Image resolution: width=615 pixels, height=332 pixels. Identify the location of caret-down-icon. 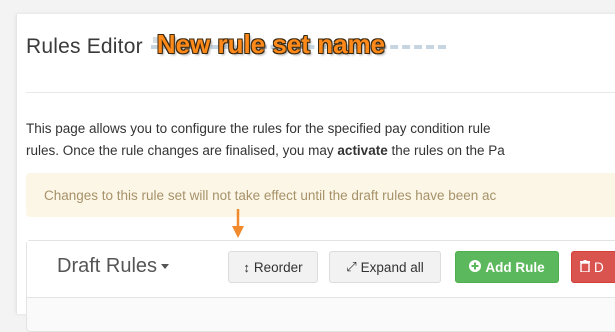
(165, 266).